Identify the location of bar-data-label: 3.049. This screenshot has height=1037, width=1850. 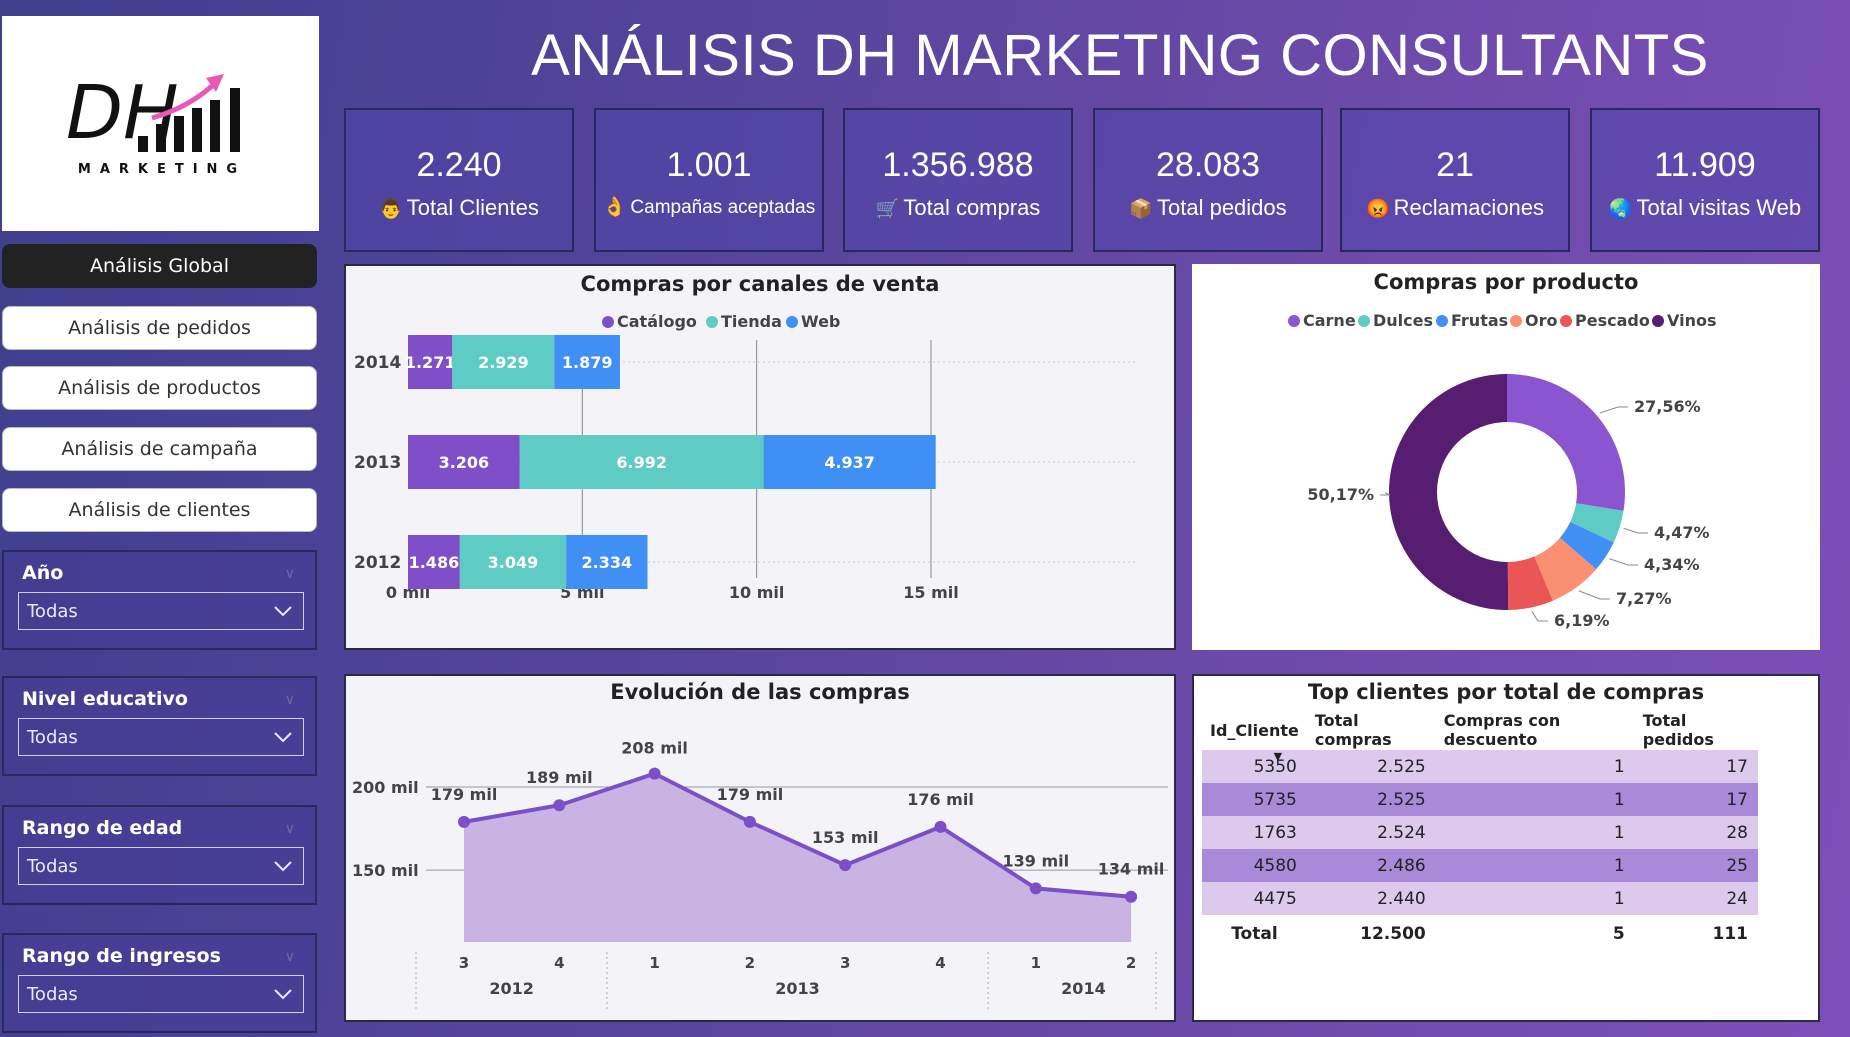
(513, 562).